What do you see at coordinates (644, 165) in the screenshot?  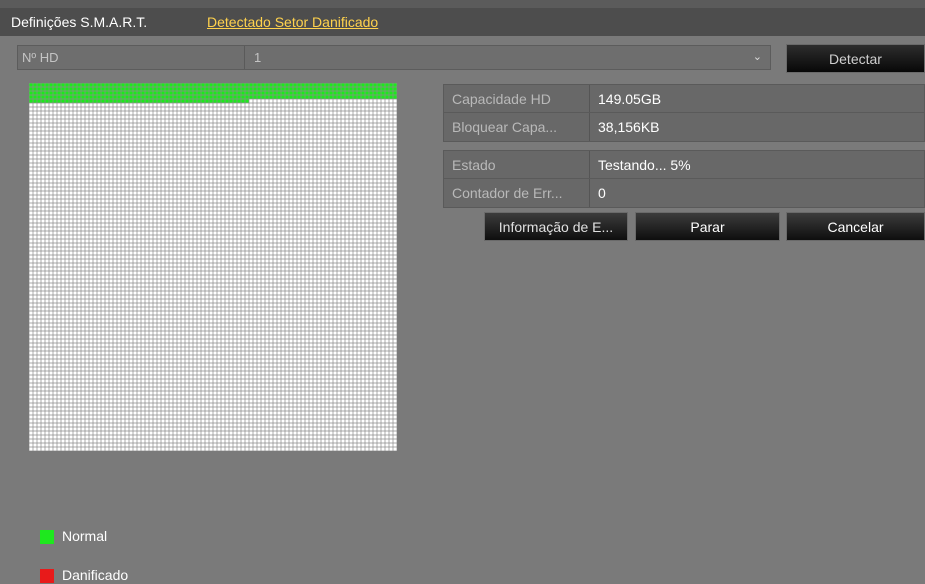 I see `status-value: Testando... 5%` at bounding box center [644, 165].